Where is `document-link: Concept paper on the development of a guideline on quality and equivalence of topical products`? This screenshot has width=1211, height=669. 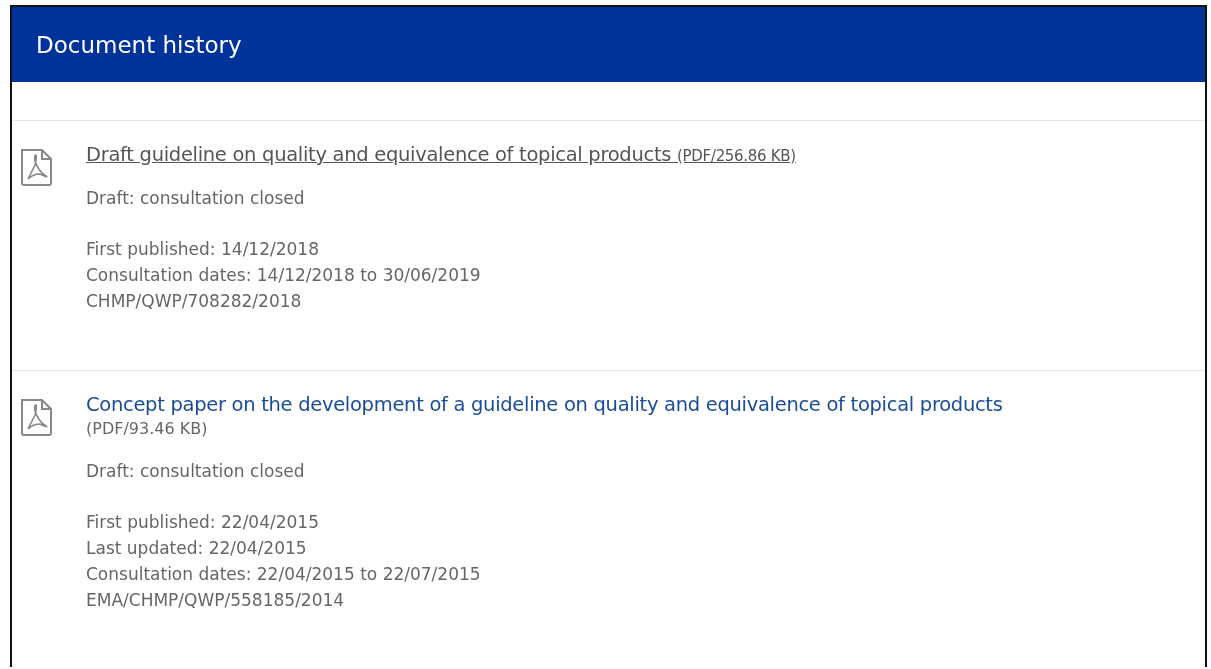 document-link: Concept paper on the development of a guideline on quality and equivalence of topical products is located at coordinates (645, 405).